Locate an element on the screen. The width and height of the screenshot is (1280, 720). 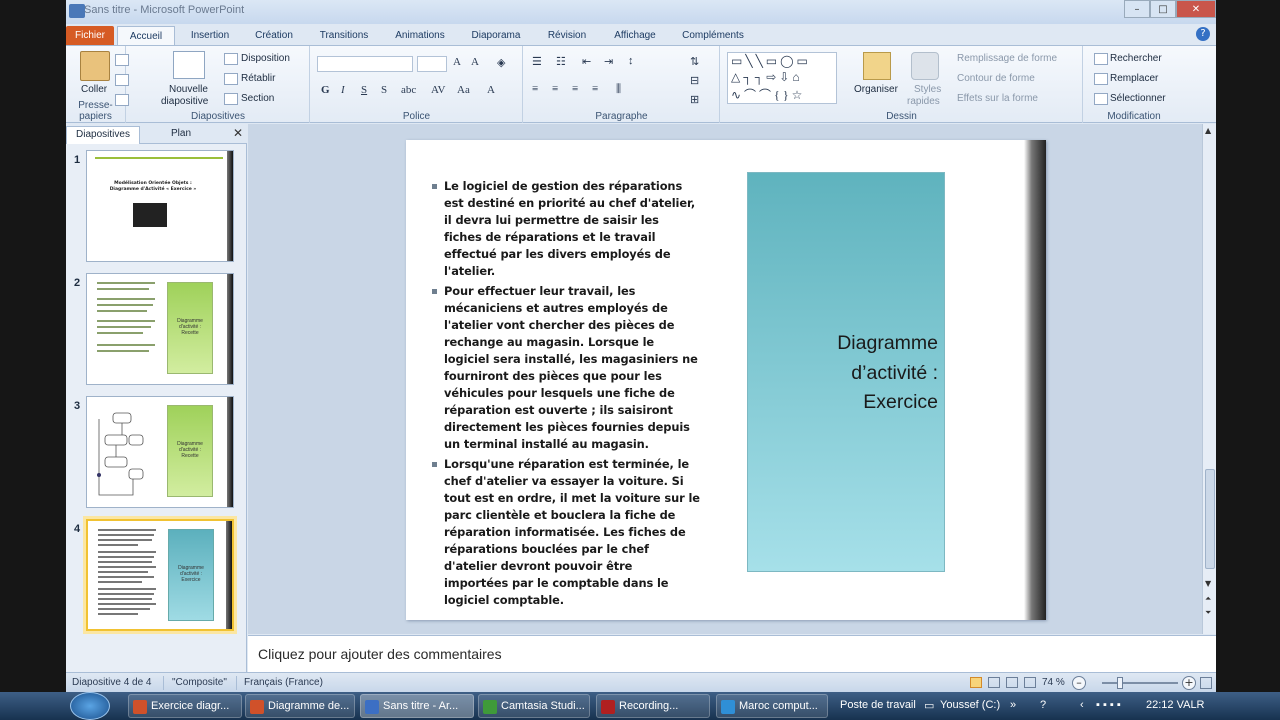
bold-icon: G is located at coordinates (325, 90).